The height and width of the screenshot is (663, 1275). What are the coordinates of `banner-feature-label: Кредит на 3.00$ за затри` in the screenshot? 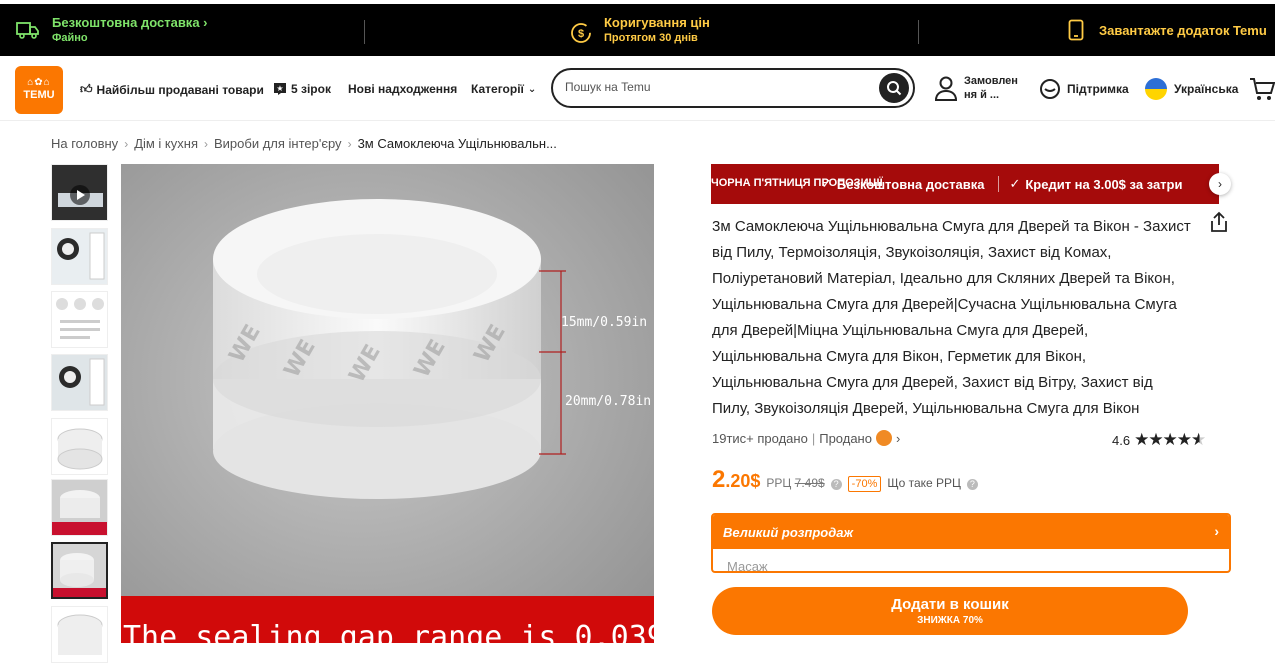 It's located at (1104, 184).